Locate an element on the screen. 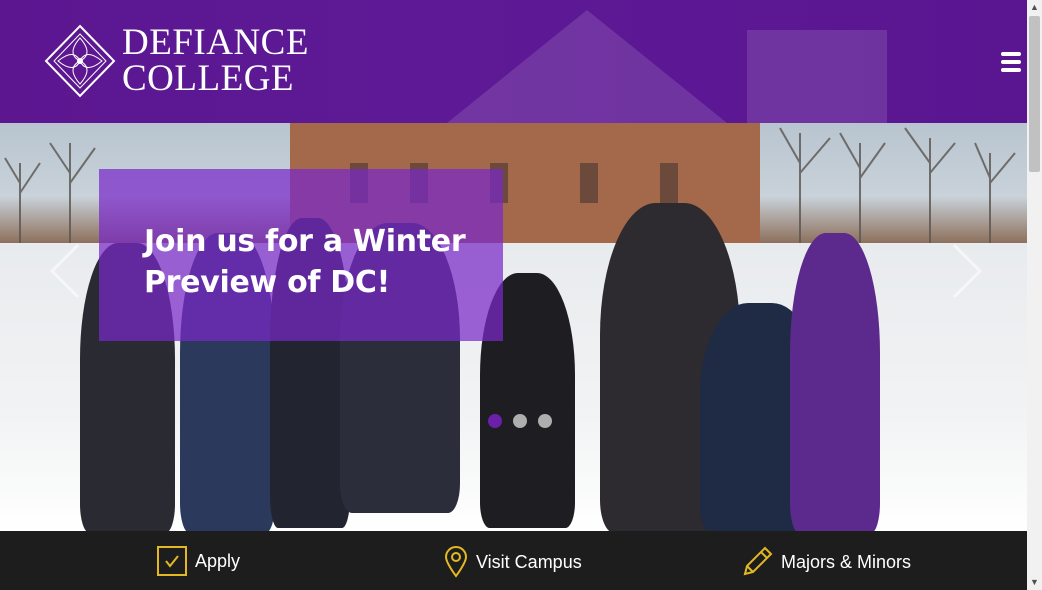  photo-person is located at coordinates (835, 382).